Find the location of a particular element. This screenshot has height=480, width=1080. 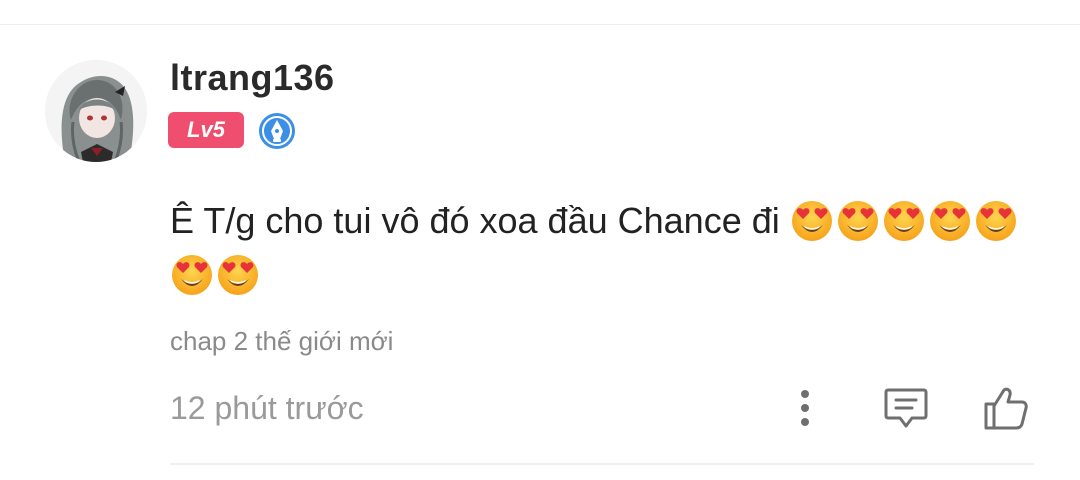

username: ltrang136 is located at coordinates (252, 78).